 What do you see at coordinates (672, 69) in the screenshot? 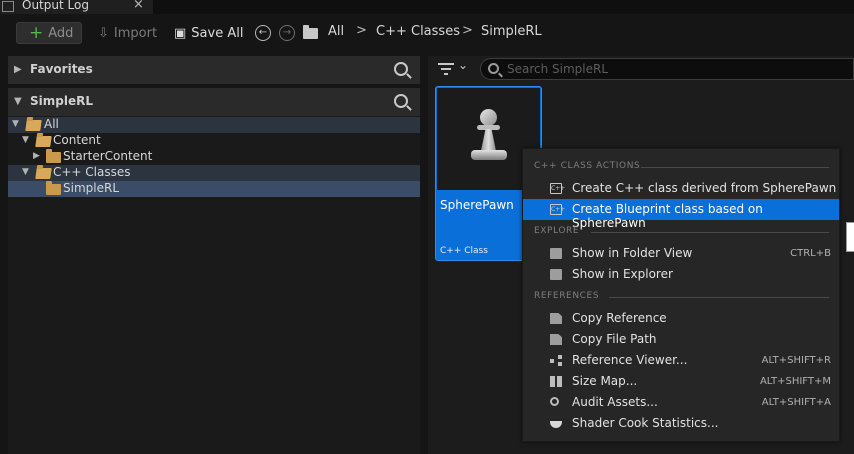
I see `search-input` at bounding box center [672, 69].